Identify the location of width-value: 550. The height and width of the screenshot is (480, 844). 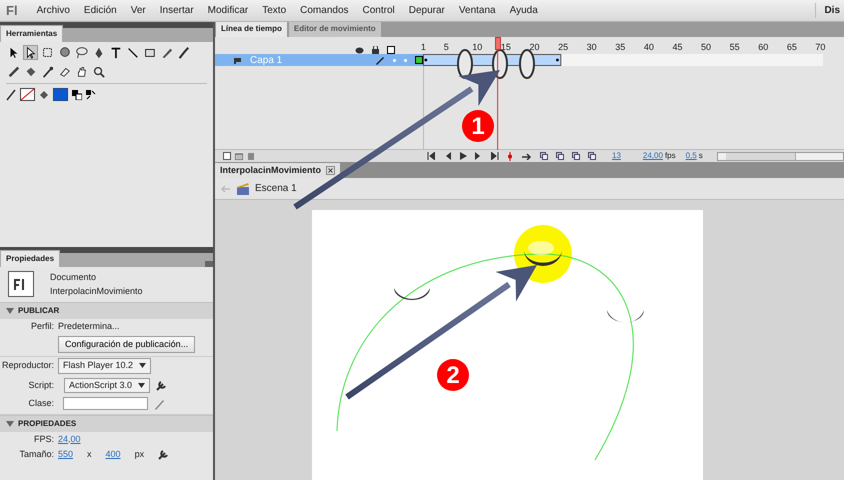
(66, 455).